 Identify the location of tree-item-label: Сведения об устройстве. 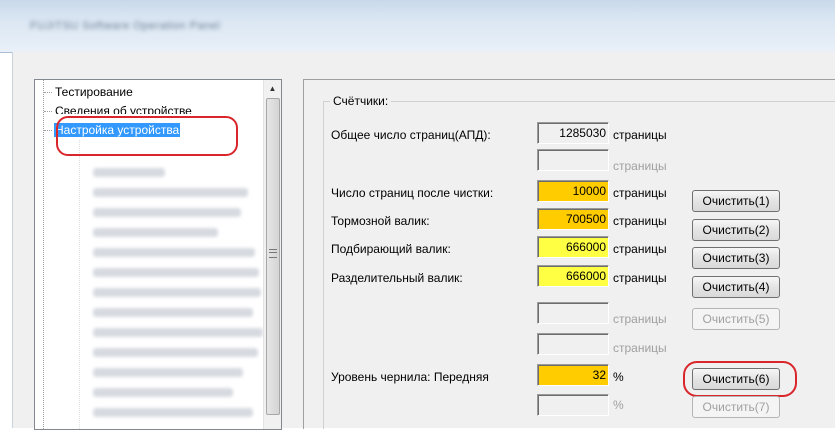
(123, 109).